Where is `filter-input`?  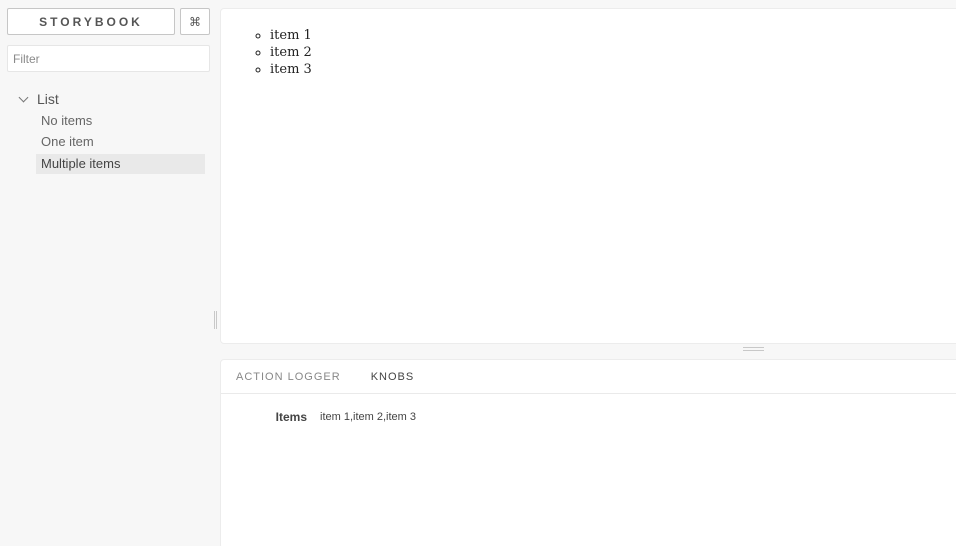 filter-input is located at coordinates (108, 58).